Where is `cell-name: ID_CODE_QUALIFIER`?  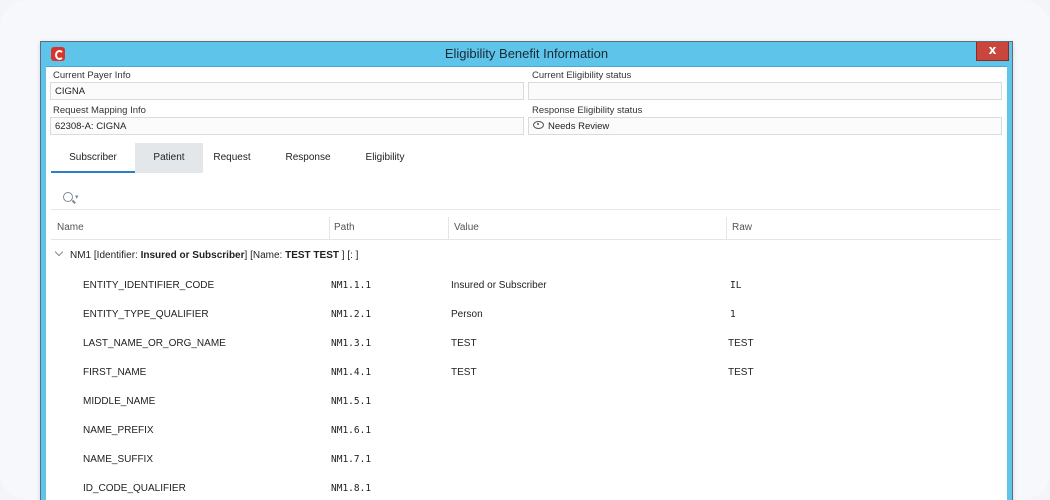 cell-name: ID_CODE_QUALIFIER is located at coordinates (134, 488).